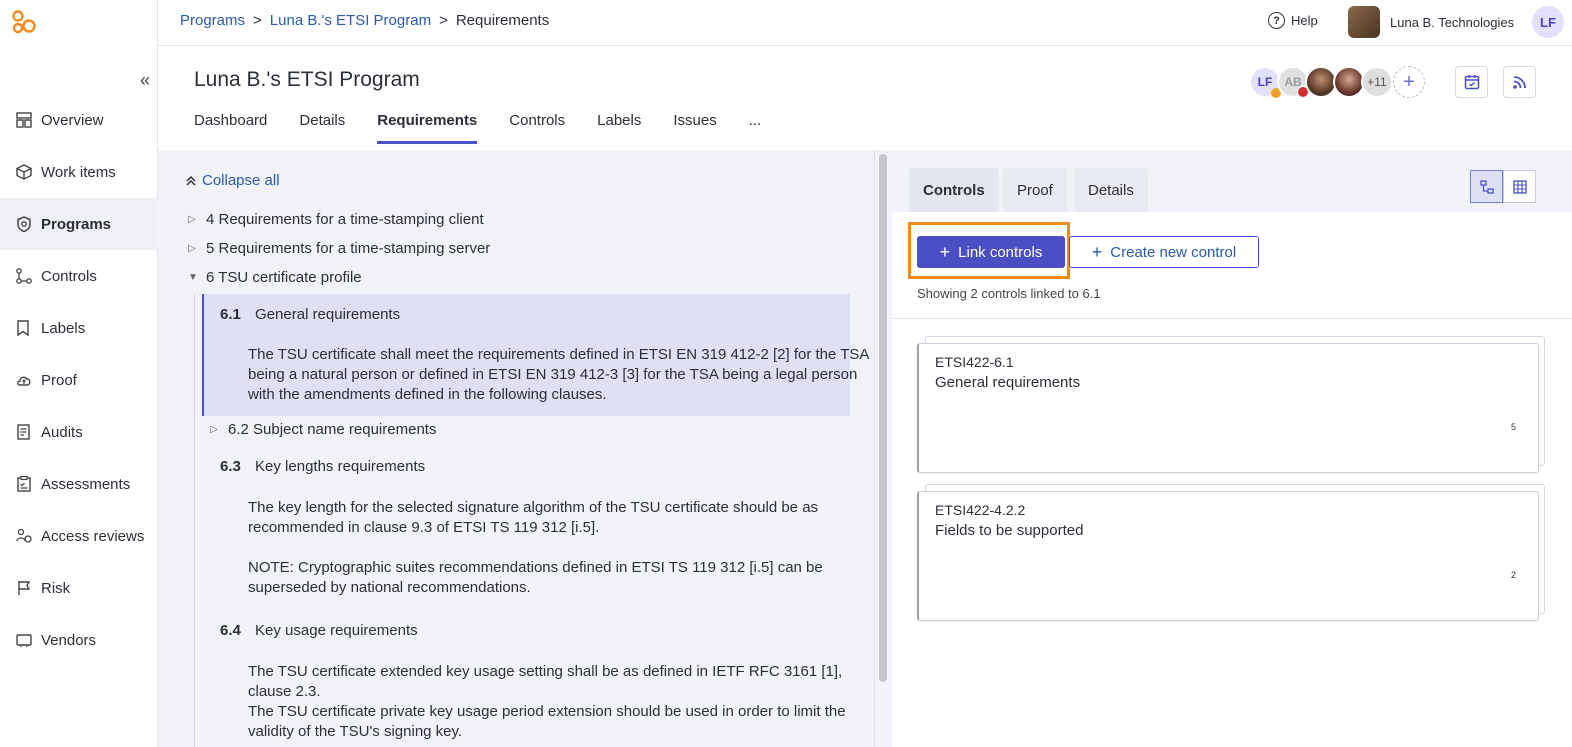 The image size is (1572, 747). Describe the element at coordinates (350, 20) in the screenshot. I see `breadcrumb-program: Luna B.'s ETSI Program` at that location.